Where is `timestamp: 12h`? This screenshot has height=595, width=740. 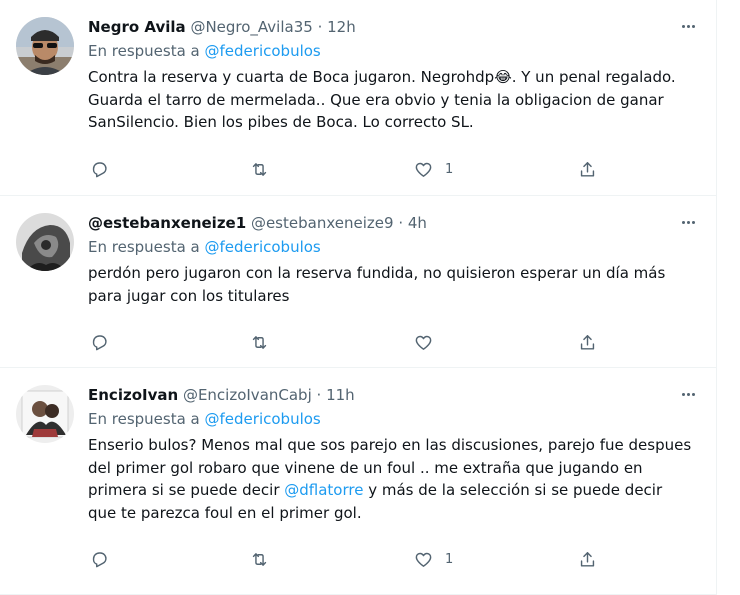
timestamp: 12h is located at coordinates (341, 27).